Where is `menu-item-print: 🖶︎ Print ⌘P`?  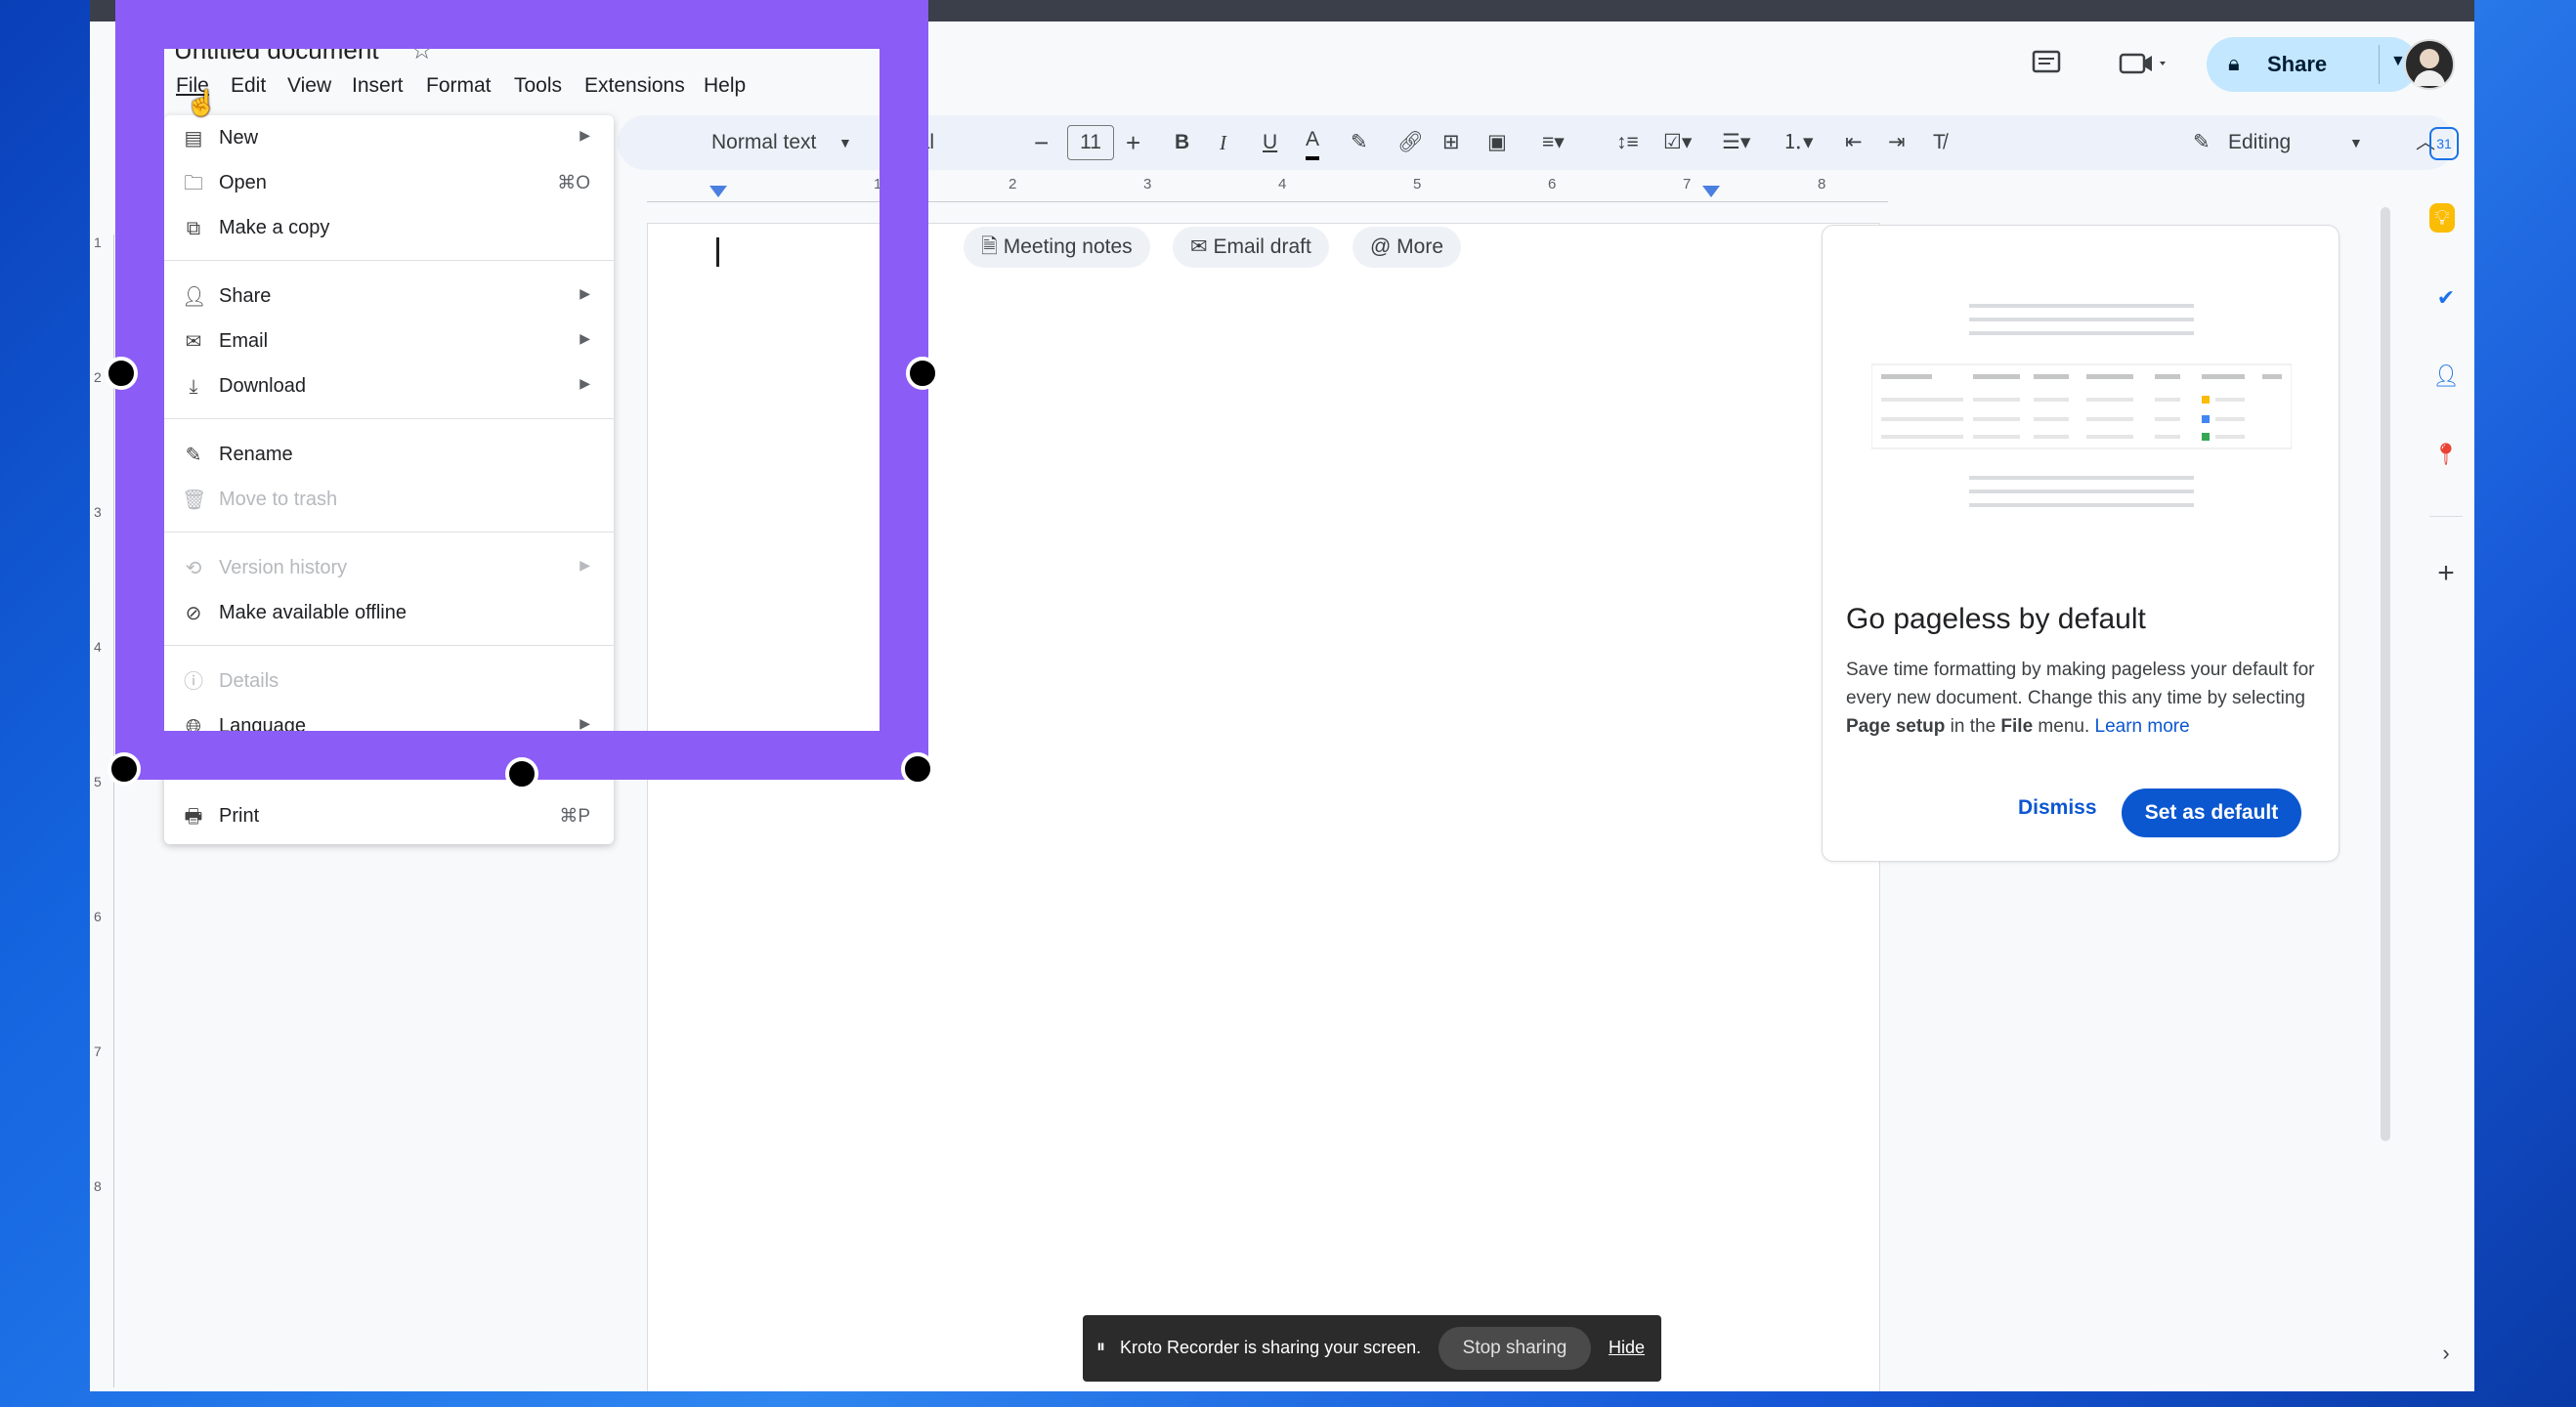
menu-item-print: 🖶︎ Print ⌘P is located at coordinates (389, 816).